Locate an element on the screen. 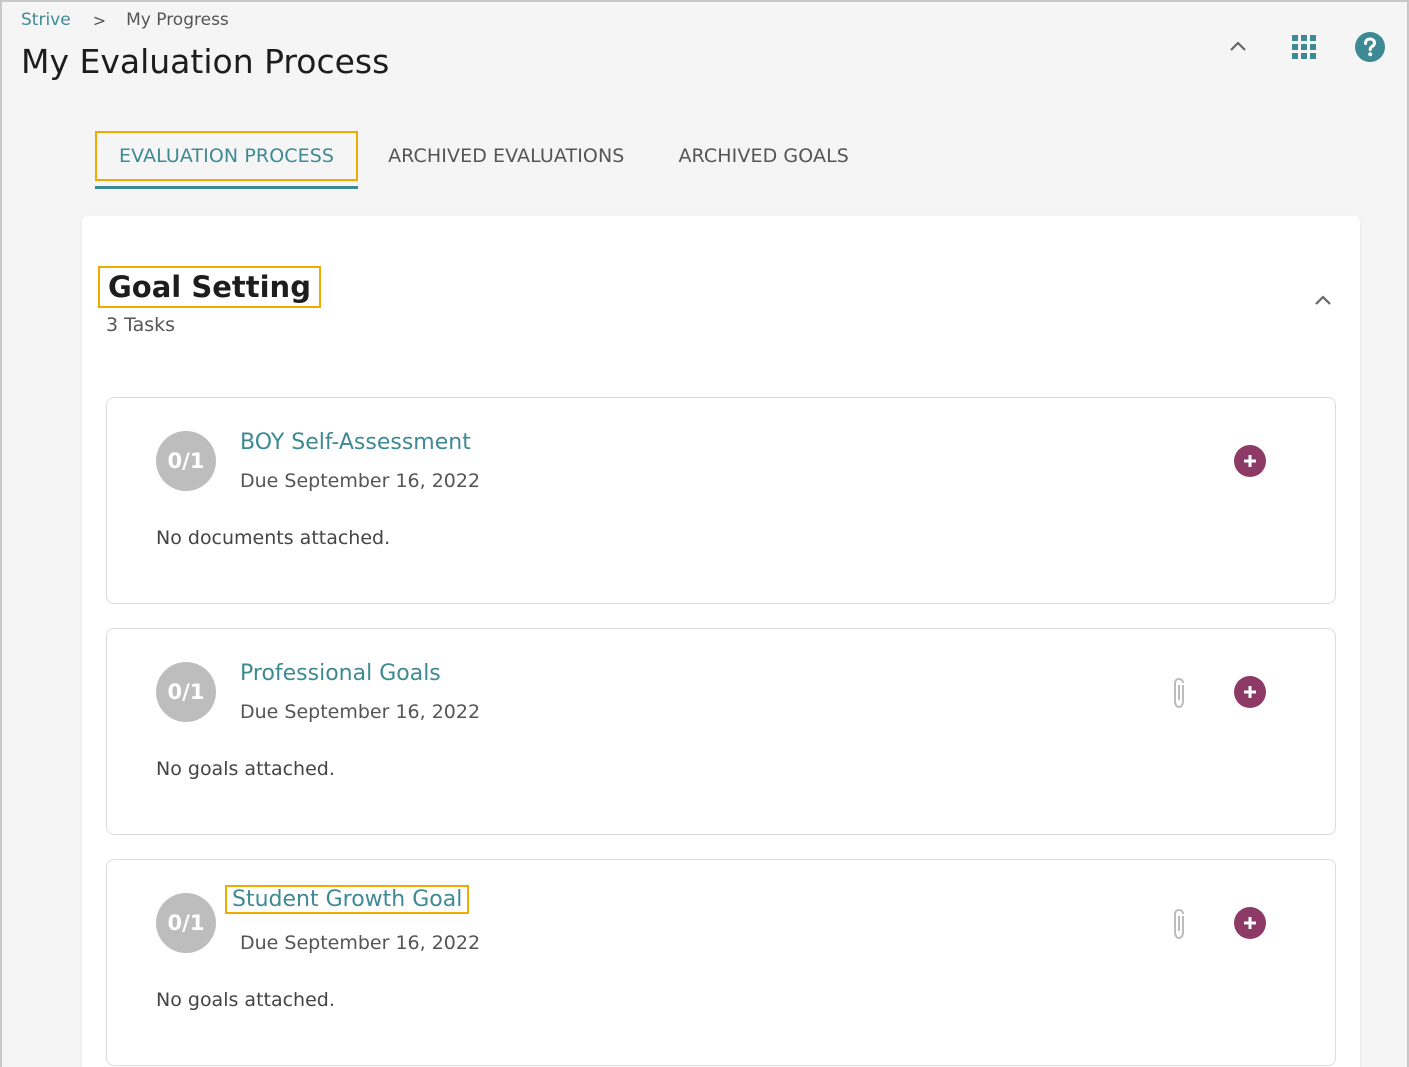 The height and width of the screenshot is (1067, 1409). collapse-header-button is located at coordinates (1238, 47).